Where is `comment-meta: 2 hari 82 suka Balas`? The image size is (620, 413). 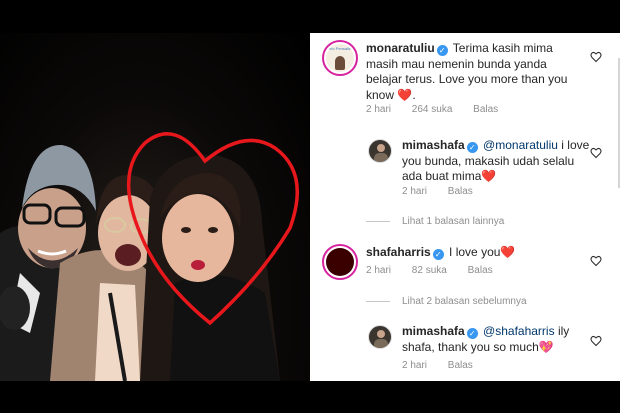
comment-meta: 2 hari 82 suka Balas is located at coordinates (438, 270).